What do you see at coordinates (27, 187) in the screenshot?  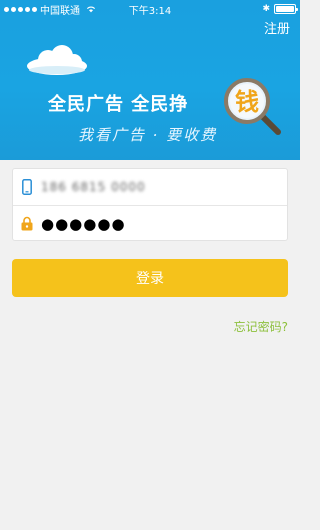 I see `phone-icon` at bounding box center [27, 187].